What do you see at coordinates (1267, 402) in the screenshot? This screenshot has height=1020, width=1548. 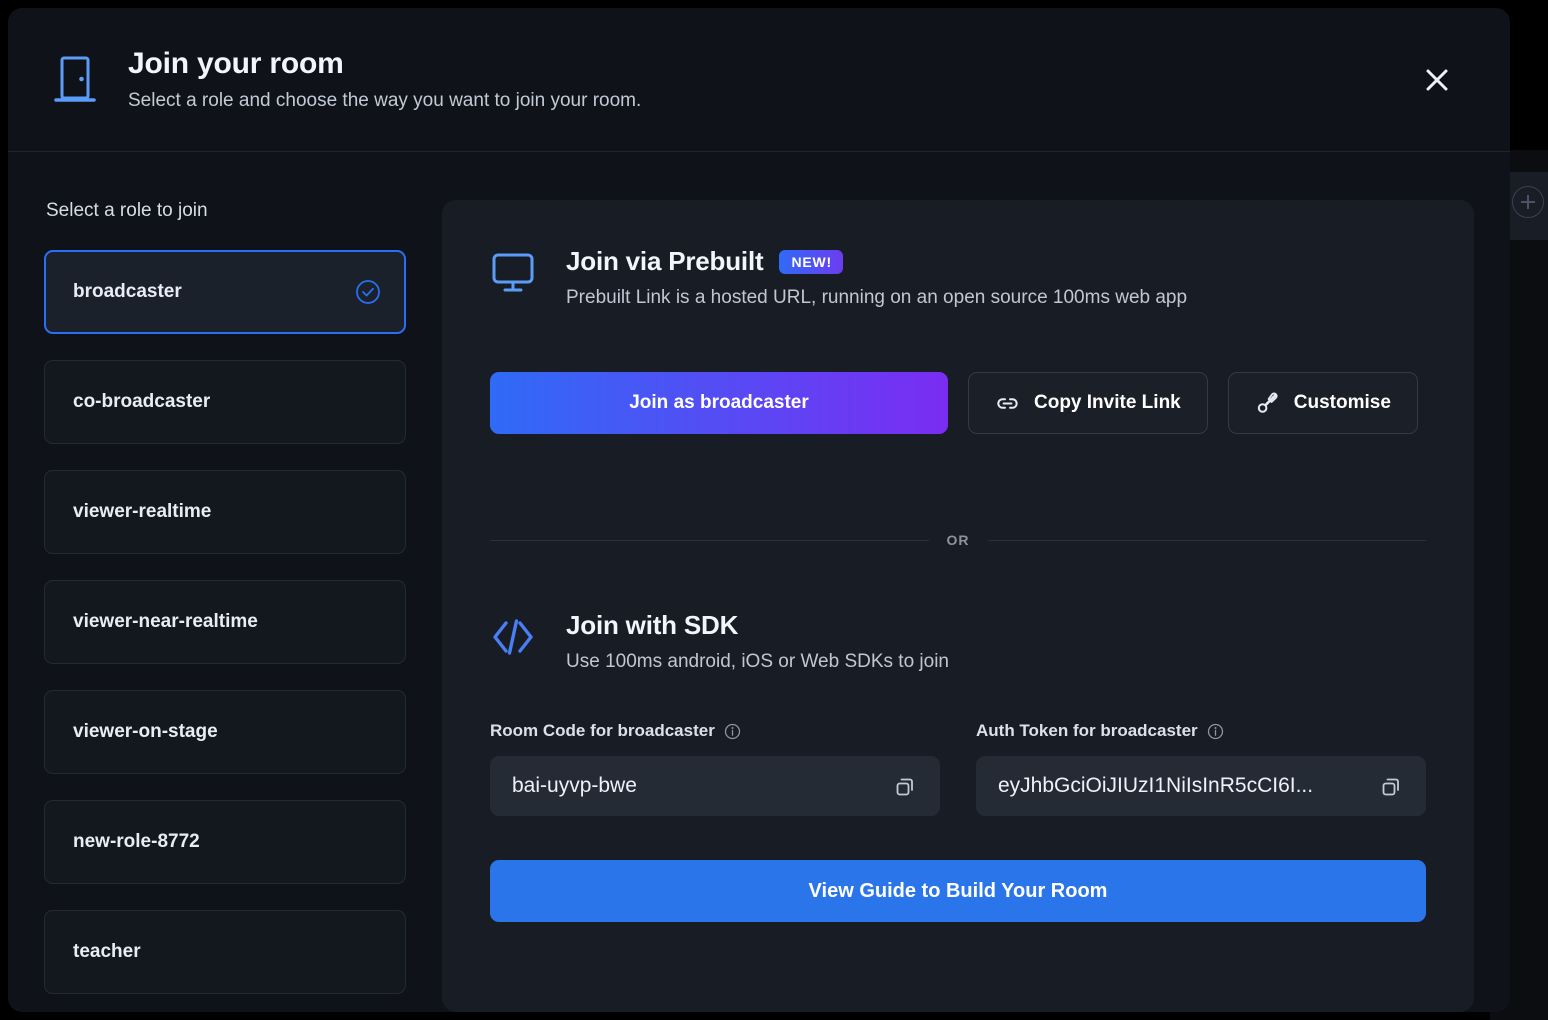 I see `brush-icon` at bounding box center [1267, 402].